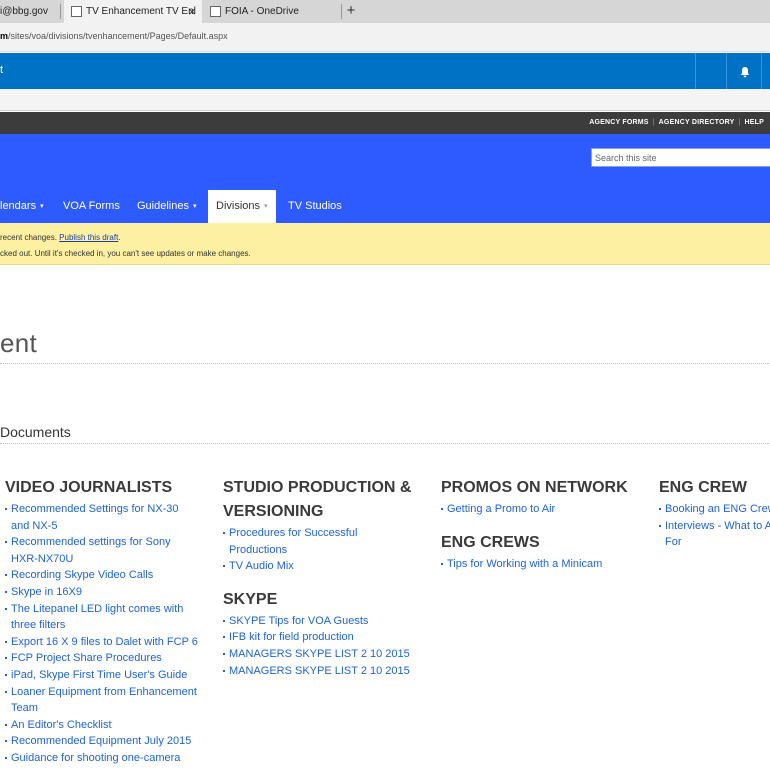 This screenshot has width=770, height=770. What do you see at coordinates (108, 559) in the screenshot?
I see `list-item: HXR-NX70U` at bounding box center [108, 559].